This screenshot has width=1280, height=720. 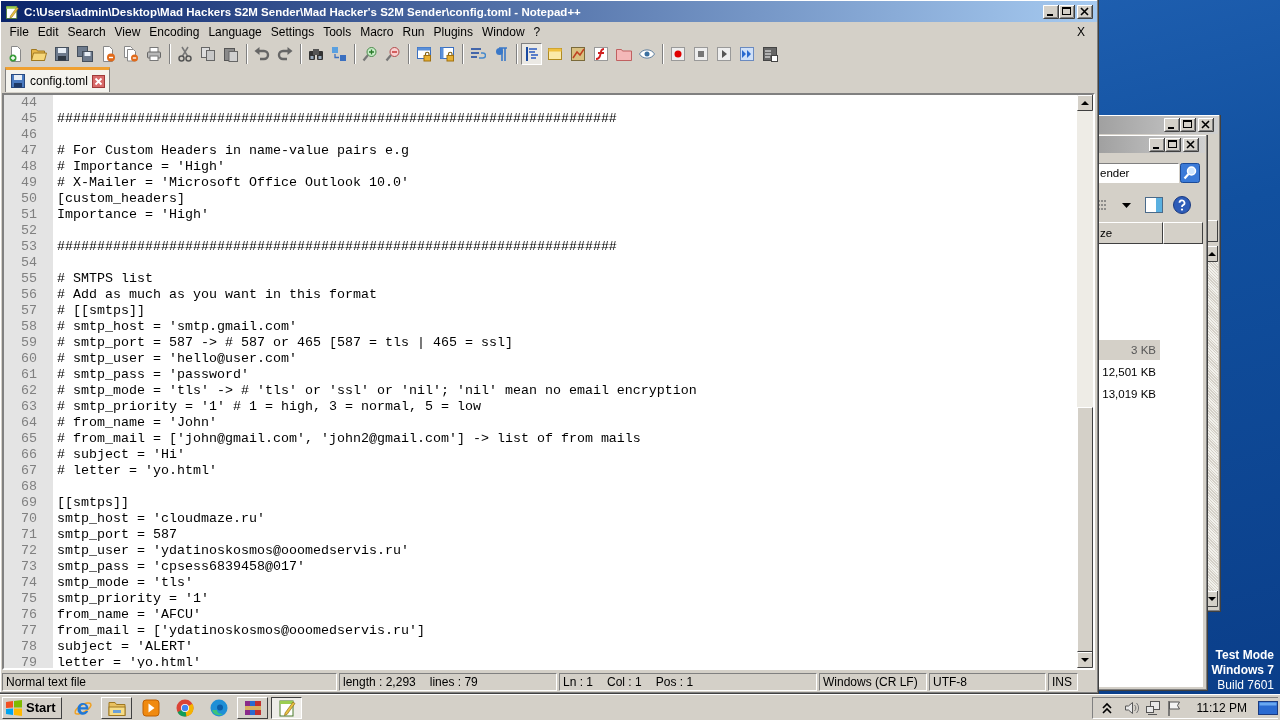 What do you see at coordinates (1190, 173) in the screenshot?
I see `search-icon` at bounding box center [1190, 173].